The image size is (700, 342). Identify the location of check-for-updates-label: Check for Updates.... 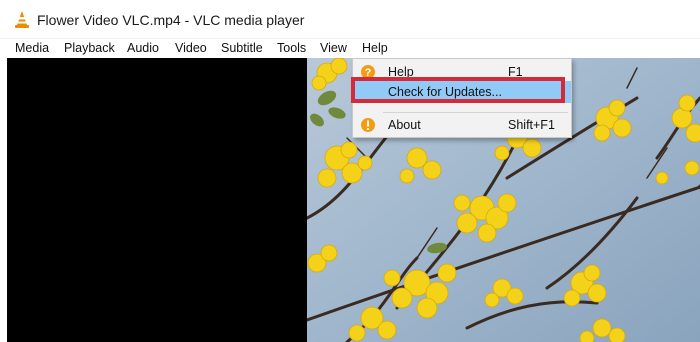
(445, 92).